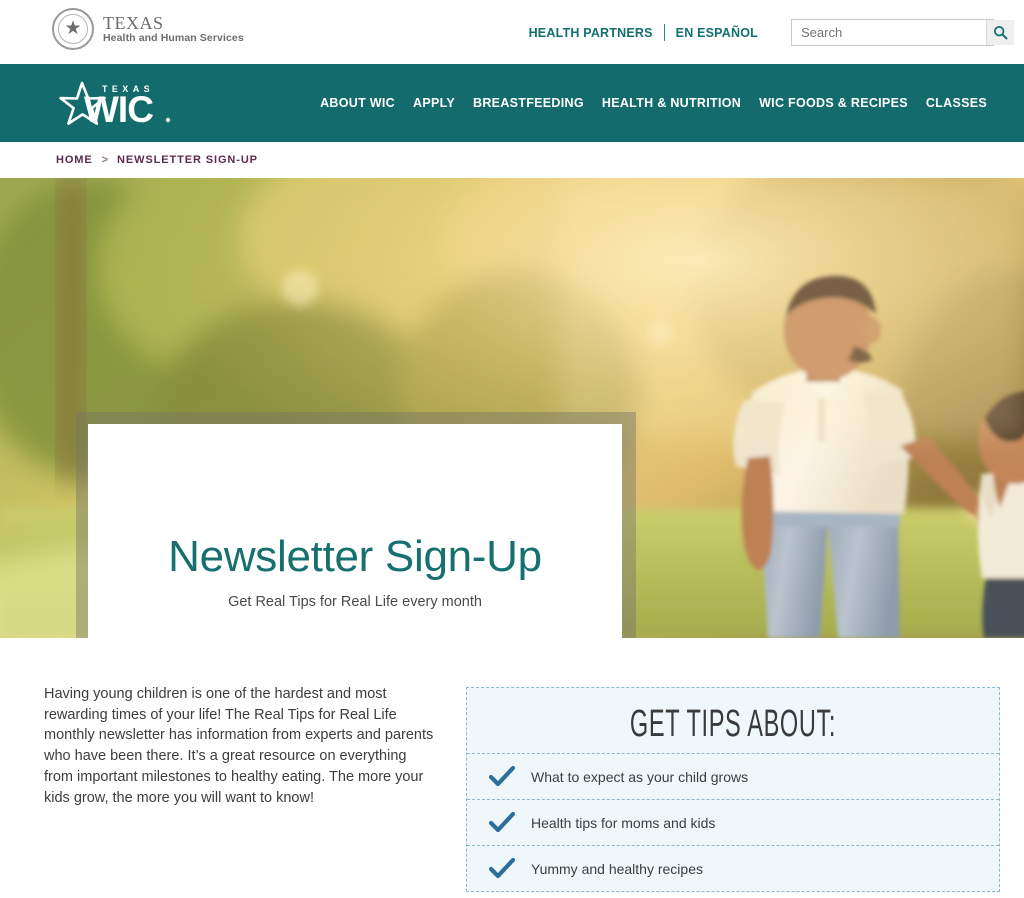 The image size is (1024, 898). I want to click on wic-logo-icon: TEXAS WIC, so click(115, 105).